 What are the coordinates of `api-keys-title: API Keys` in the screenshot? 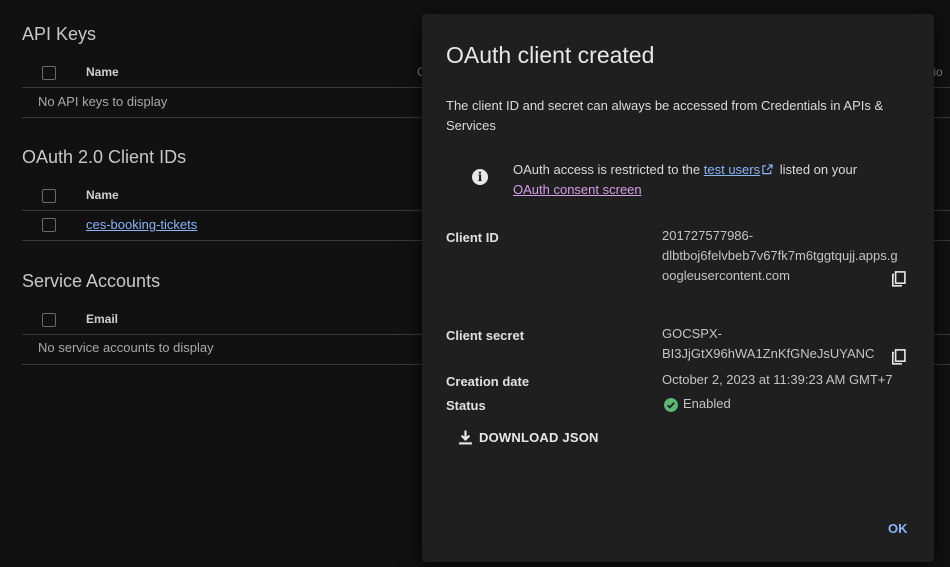 It's located at (59, 34).